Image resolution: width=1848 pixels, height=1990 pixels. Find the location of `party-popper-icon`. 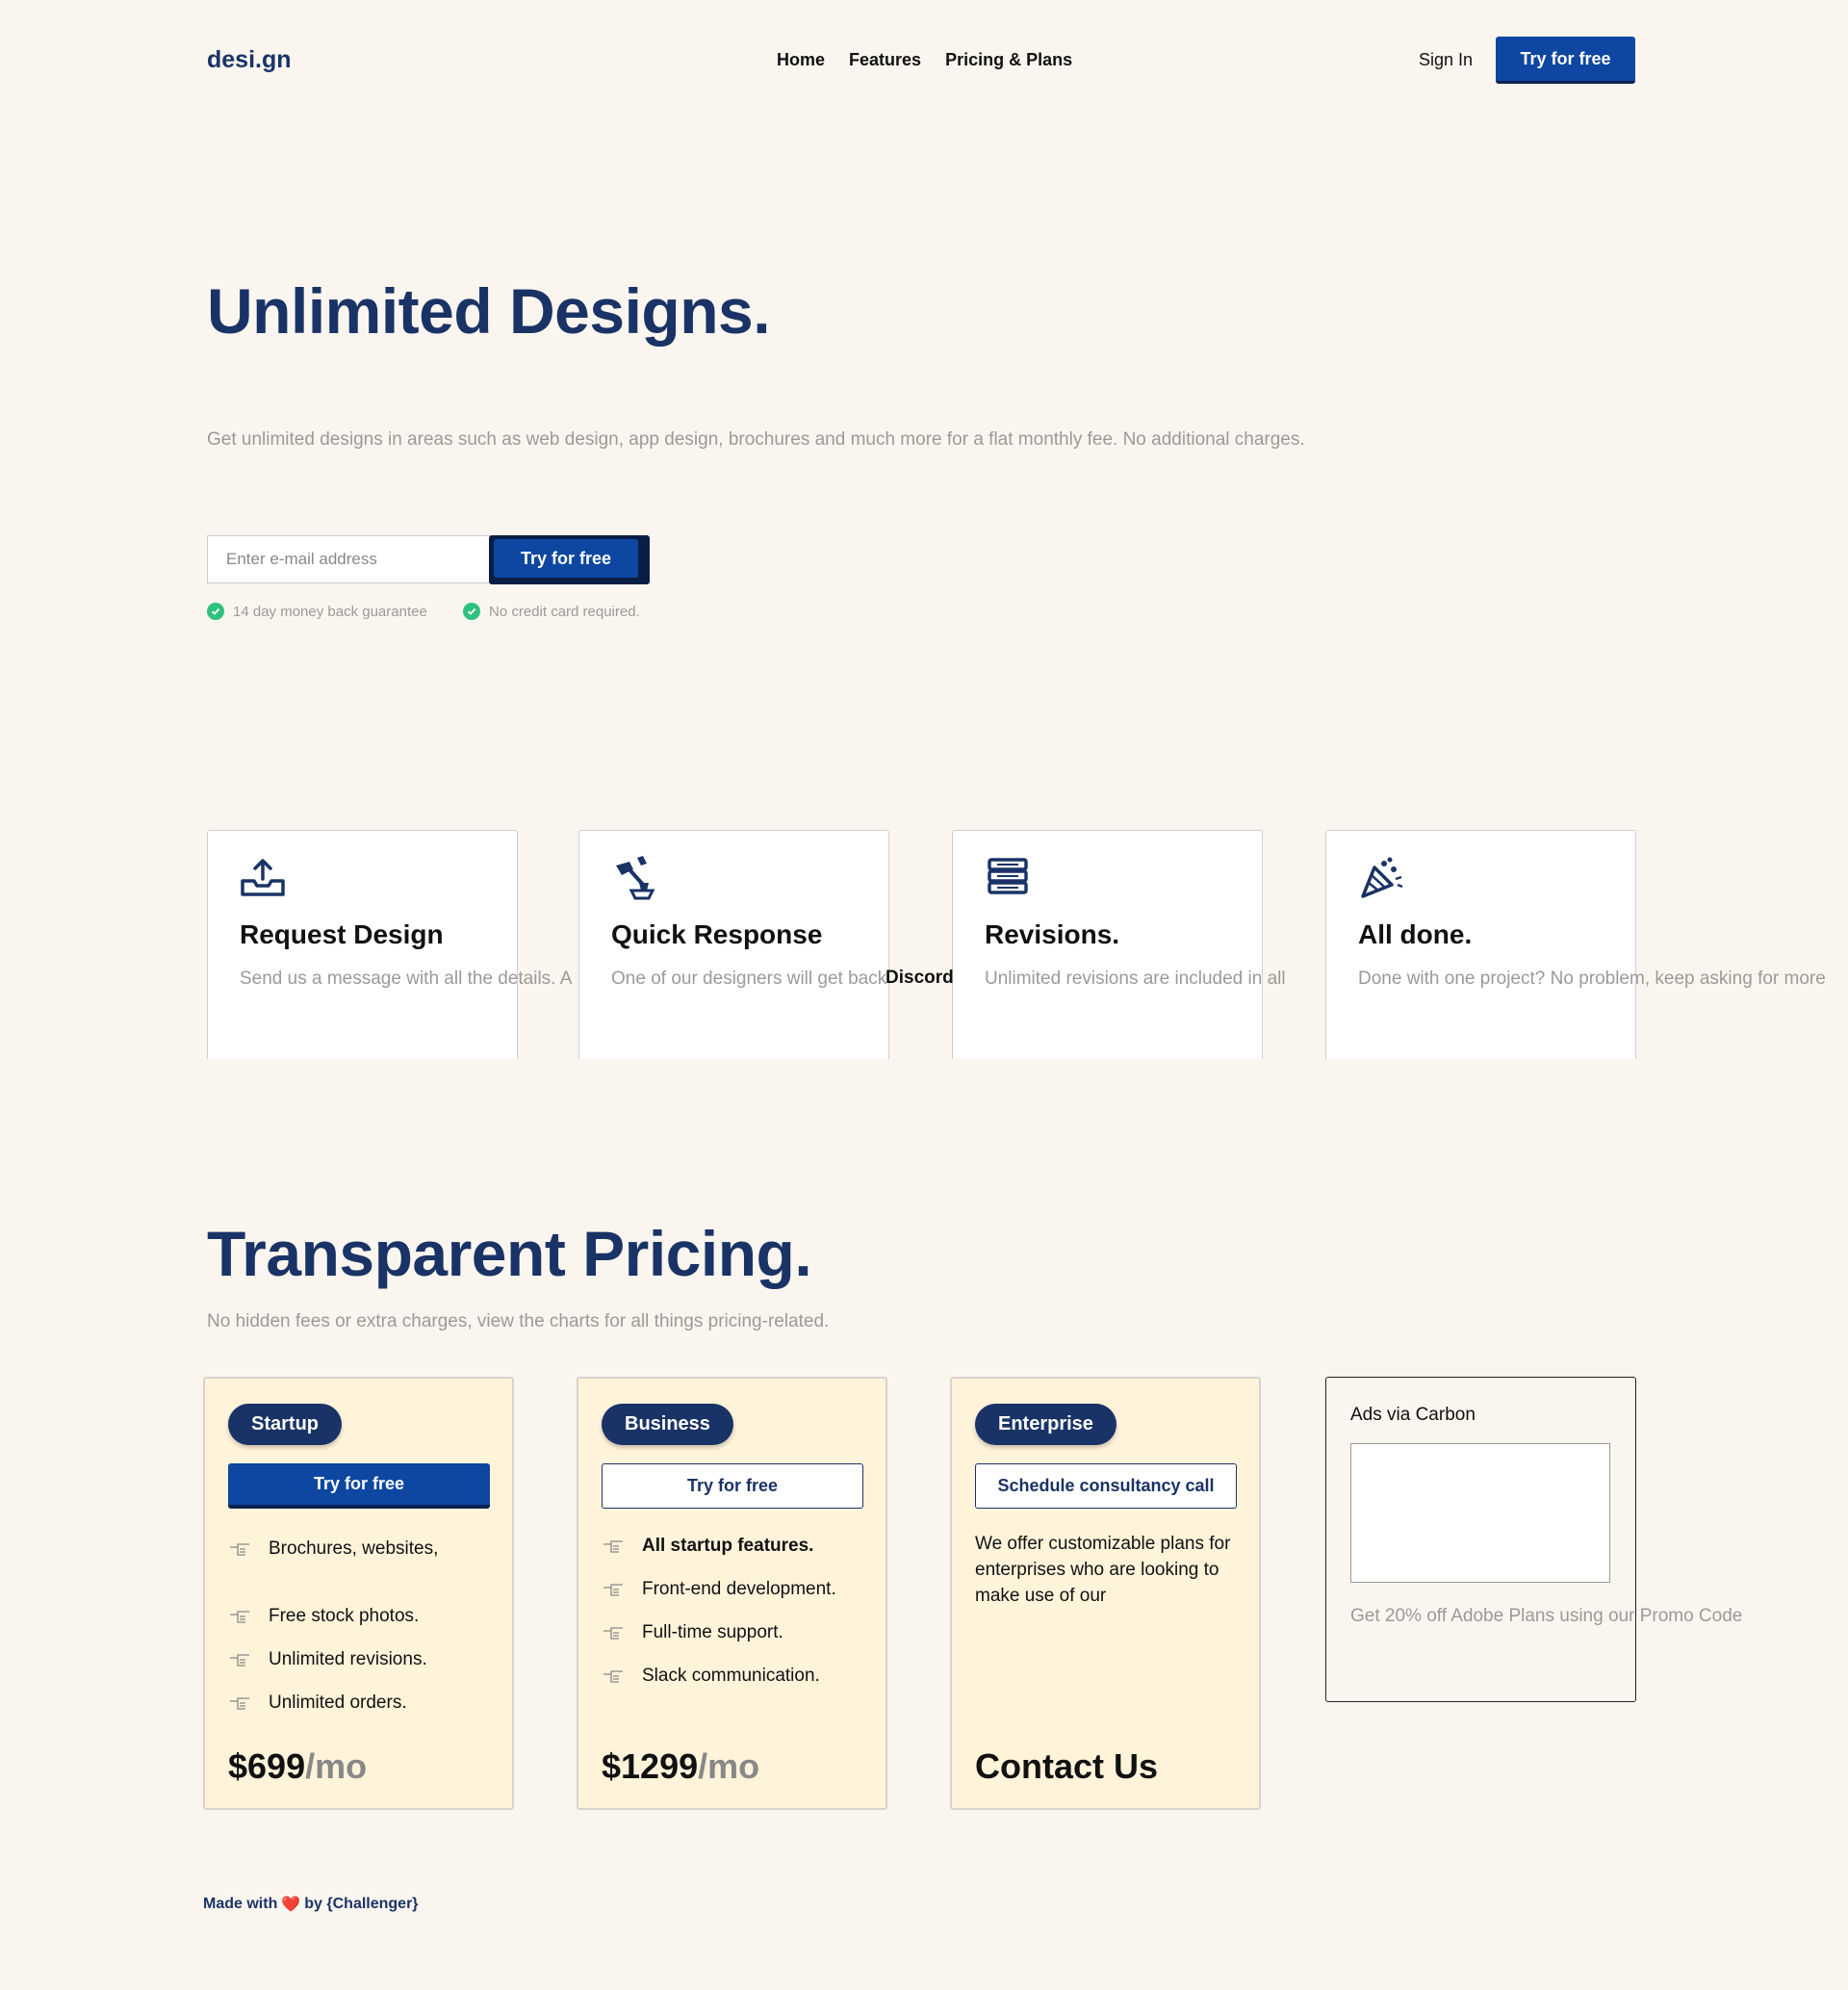

party-popper-icon is located at coordinates (1382, 877).